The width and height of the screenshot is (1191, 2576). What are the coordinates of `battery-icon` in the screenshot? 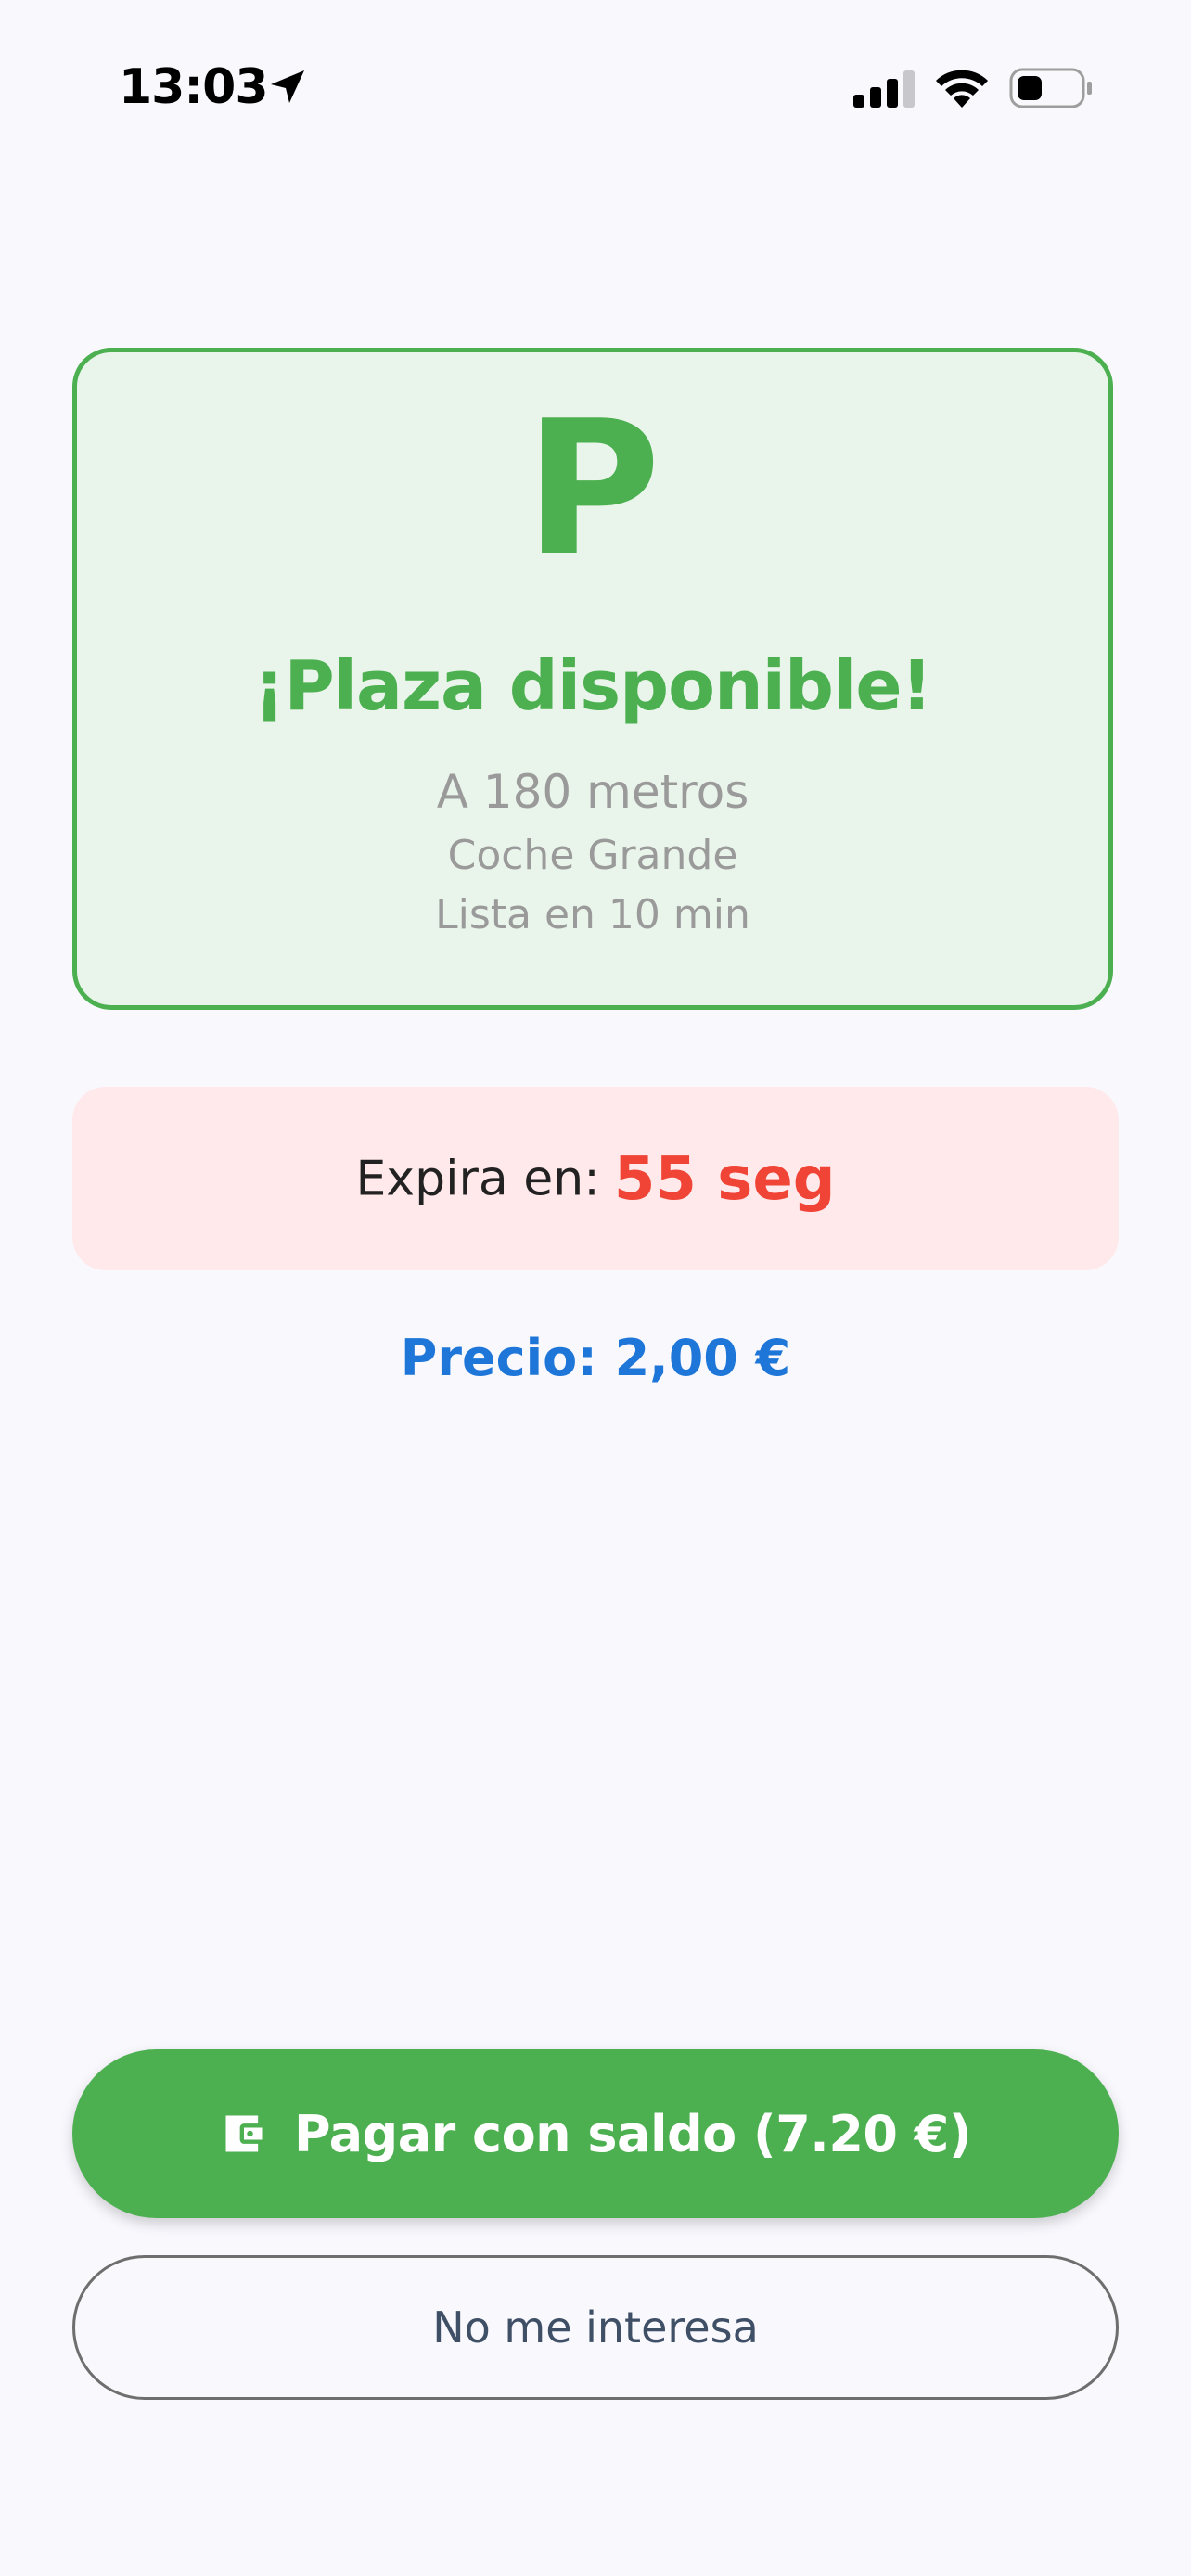 It's located at (1050, 88).